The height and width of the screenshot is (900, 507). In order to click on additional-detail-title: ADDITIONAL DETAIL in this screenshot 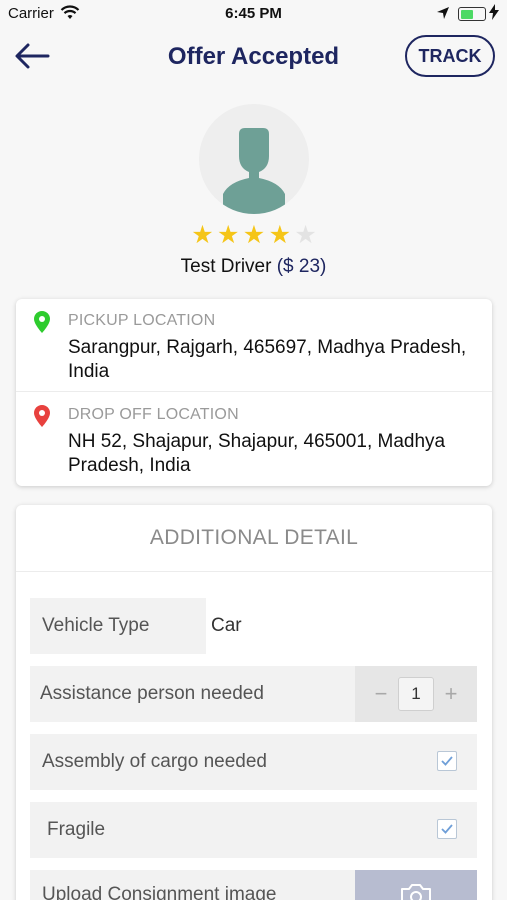, I will do `click(254, 538)`.